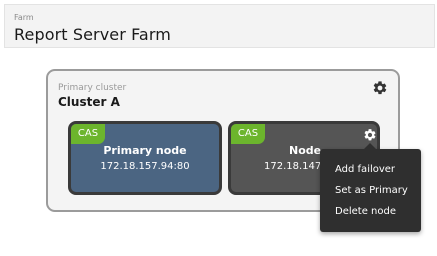 The image size is (437, 256). I want to click on cluster-title: Cluster A, so click(89, 102).